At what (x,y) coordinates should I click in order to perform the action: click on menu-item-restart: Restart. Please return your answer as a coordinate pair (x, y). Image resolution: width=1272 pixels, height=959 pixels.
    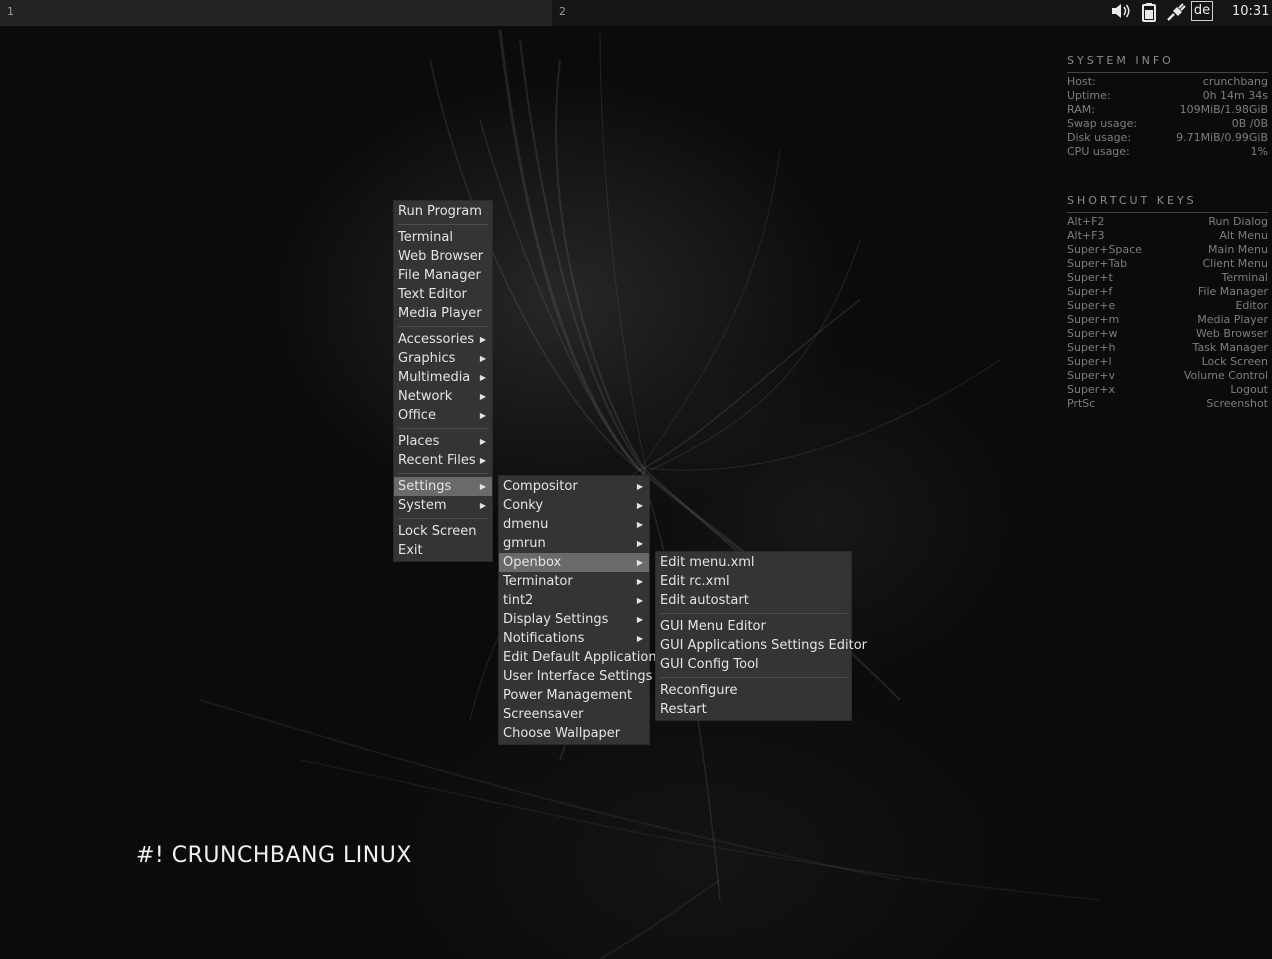
    Looking at the image, I should click on (753, 709).